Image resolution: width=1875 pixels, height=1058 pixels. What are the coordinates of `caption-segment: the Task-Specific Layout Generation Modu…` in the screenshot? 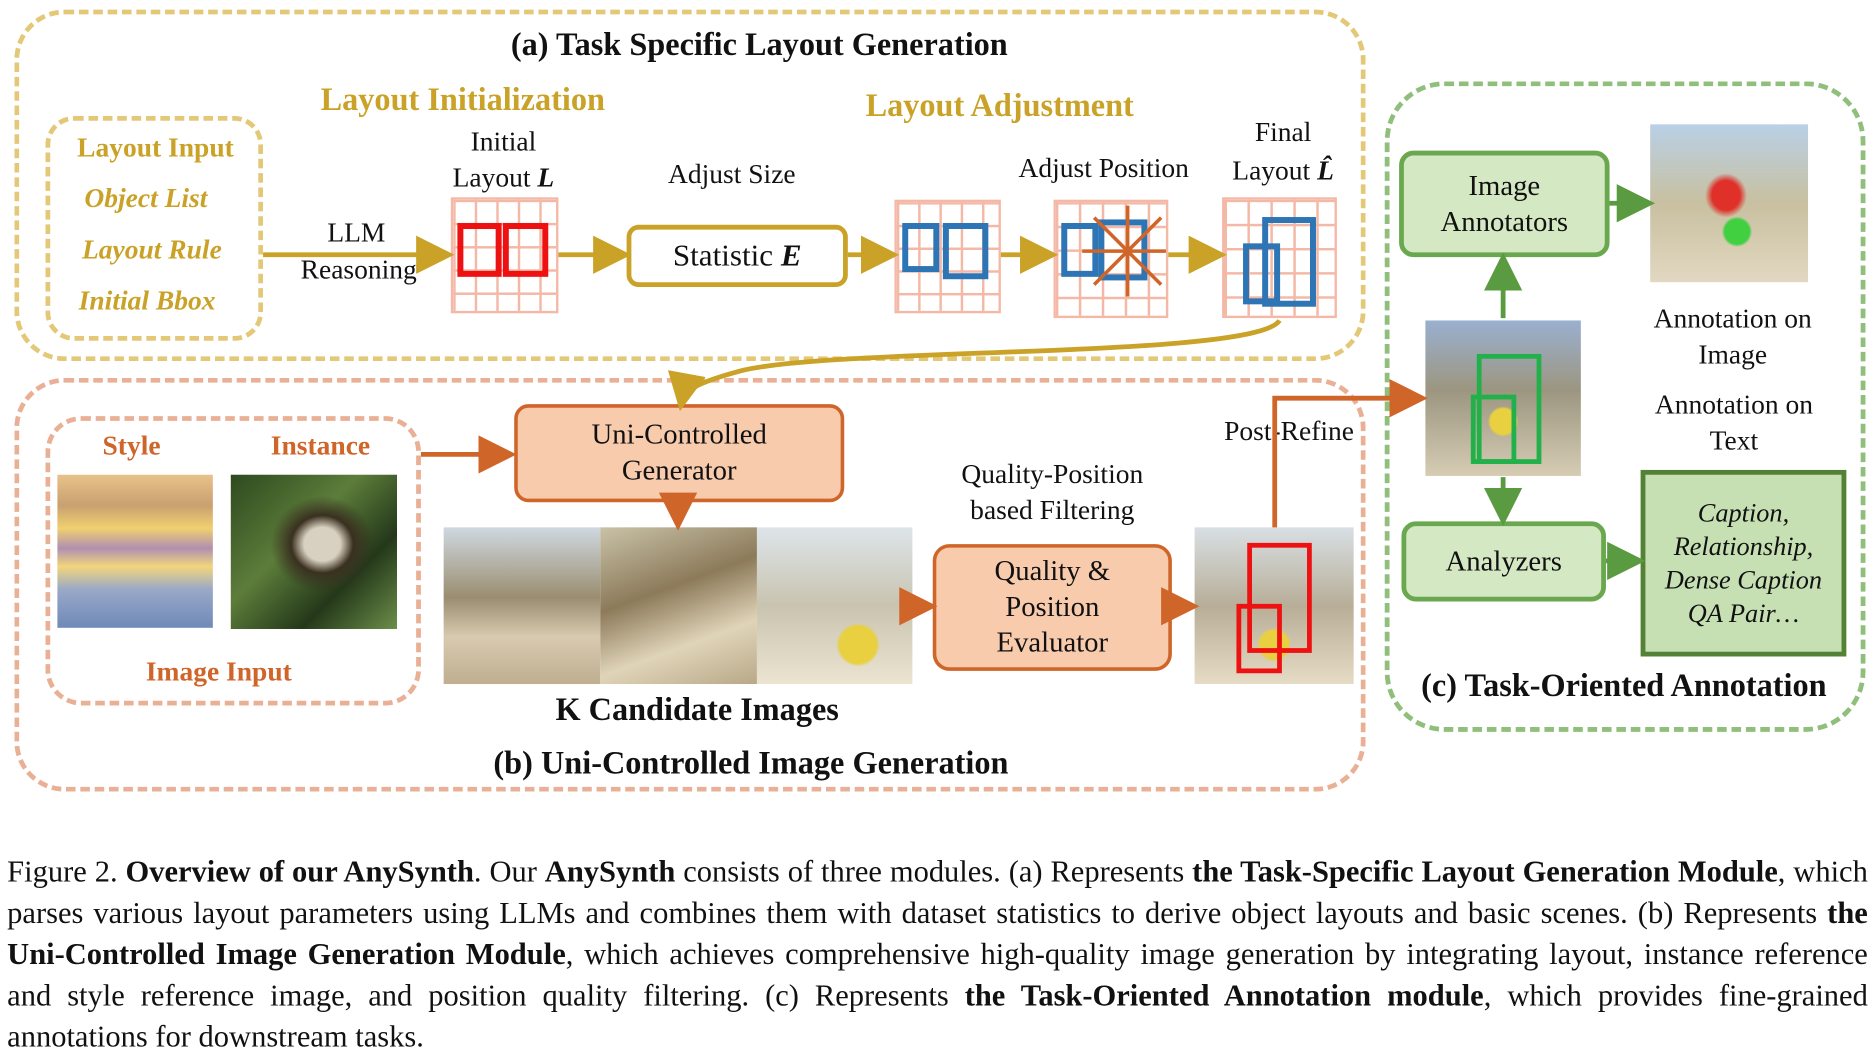 It's located at (1485, 871).